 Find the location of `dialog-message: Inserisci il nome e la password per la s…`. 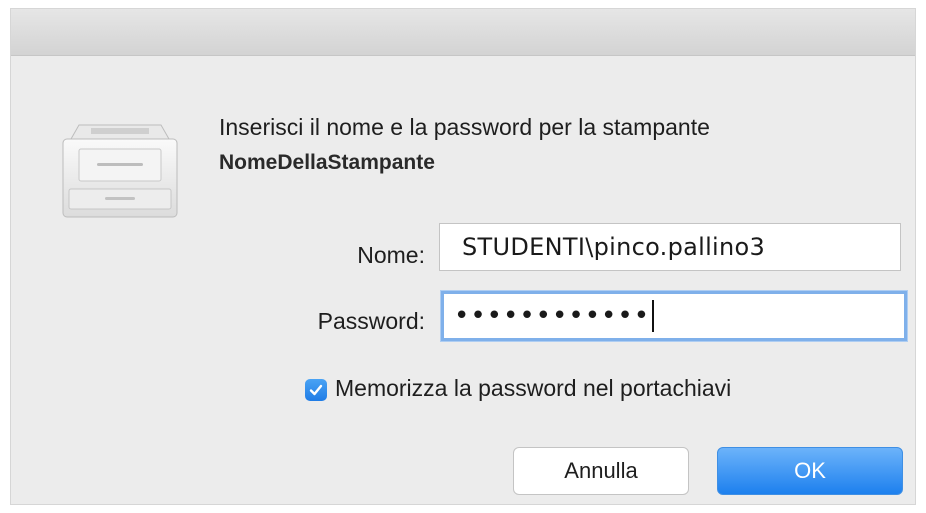

dialog-message: Inserisci il nome e la password per la s… is located at coordinates (464, 145).